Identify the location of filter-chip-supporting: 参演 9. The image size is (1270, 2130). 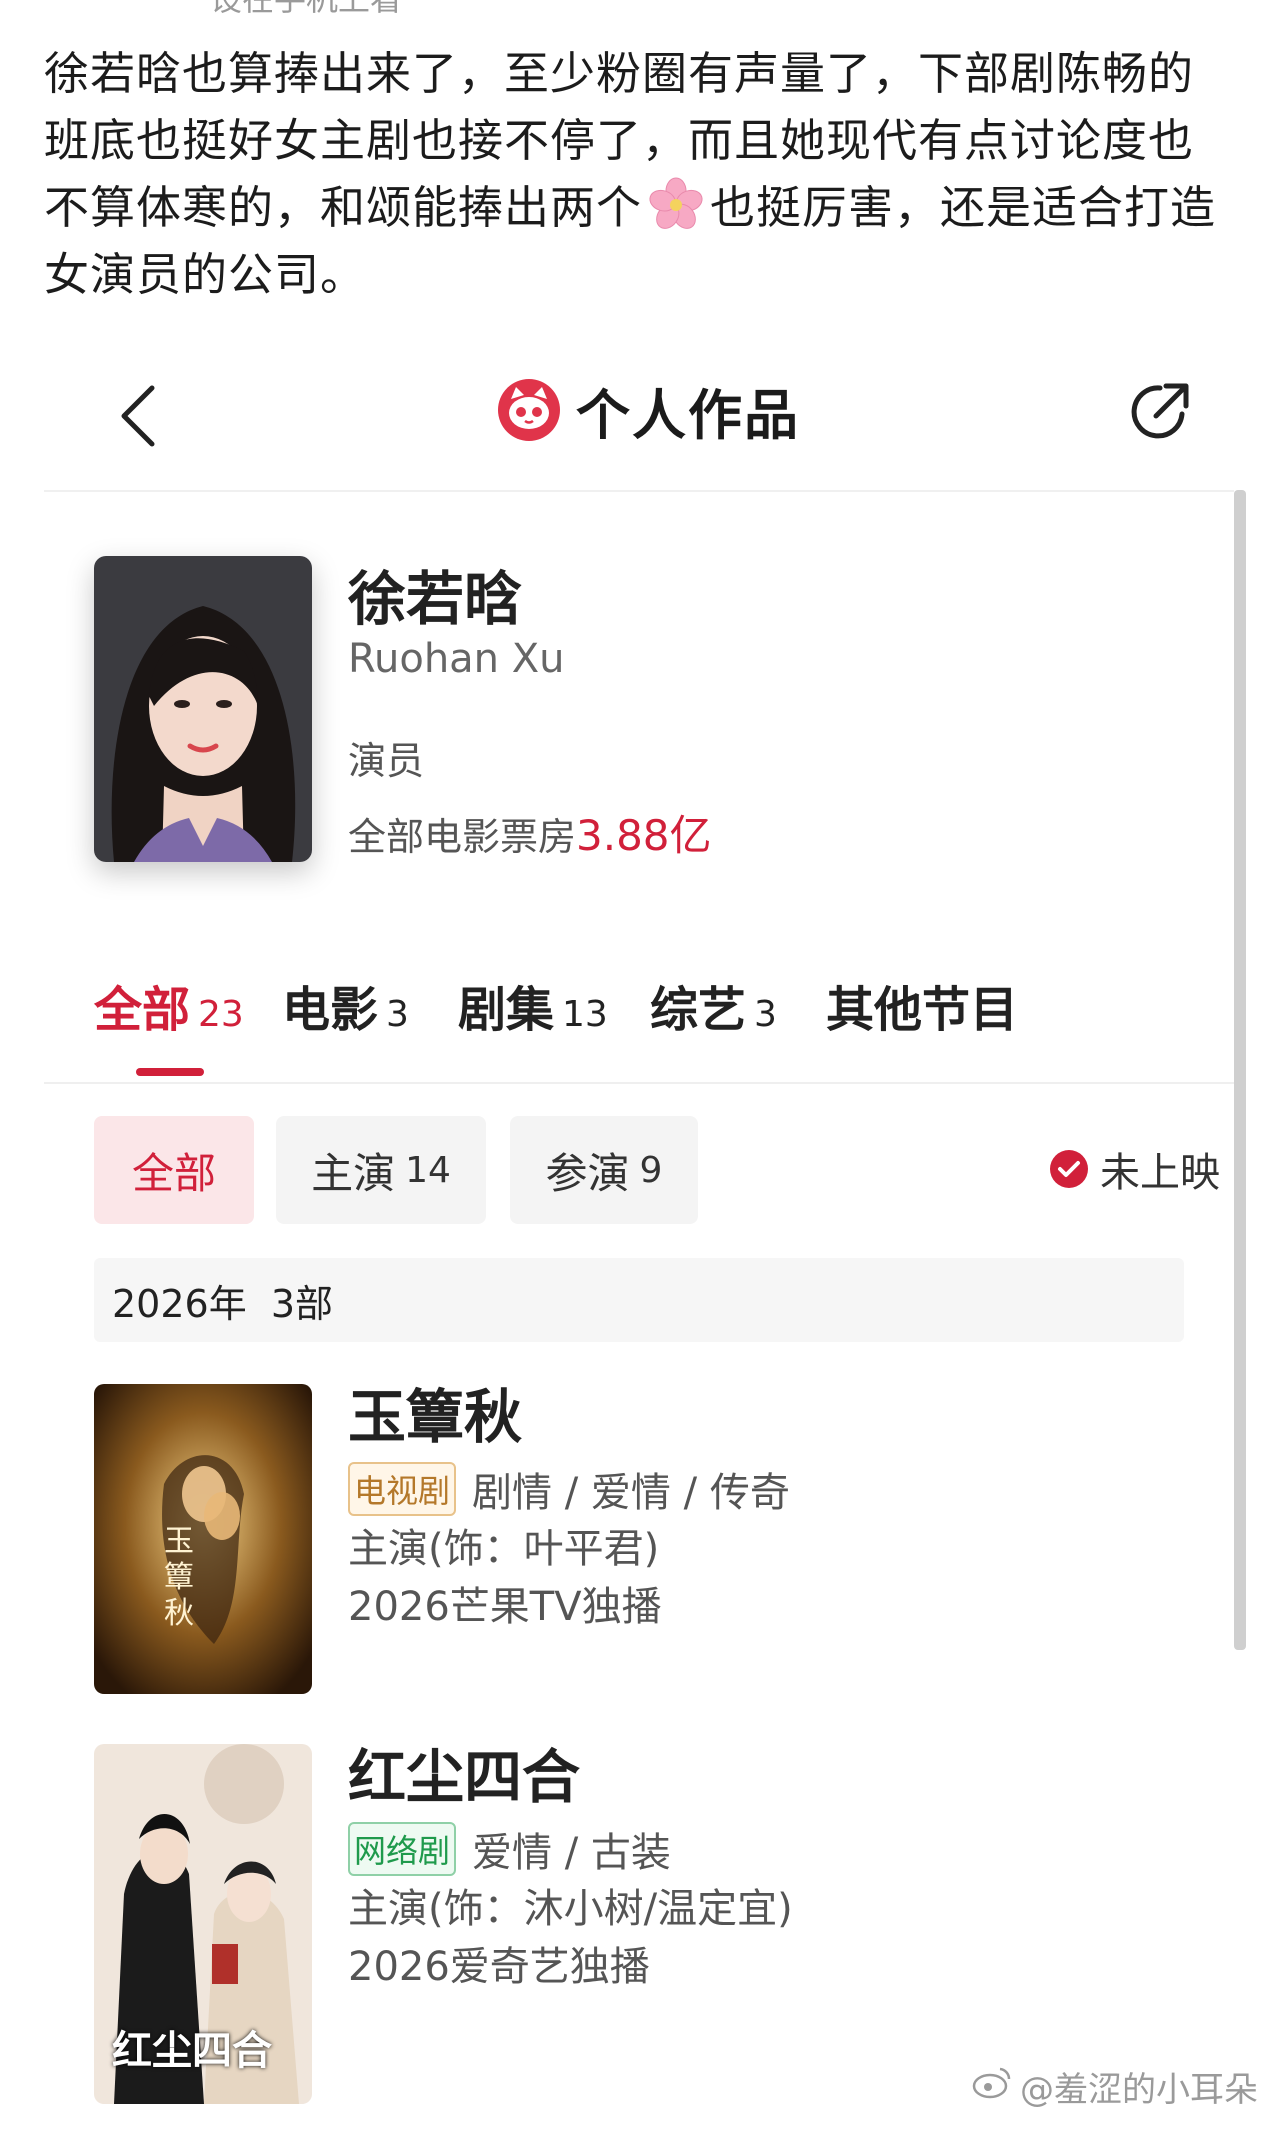
(604, 1170).